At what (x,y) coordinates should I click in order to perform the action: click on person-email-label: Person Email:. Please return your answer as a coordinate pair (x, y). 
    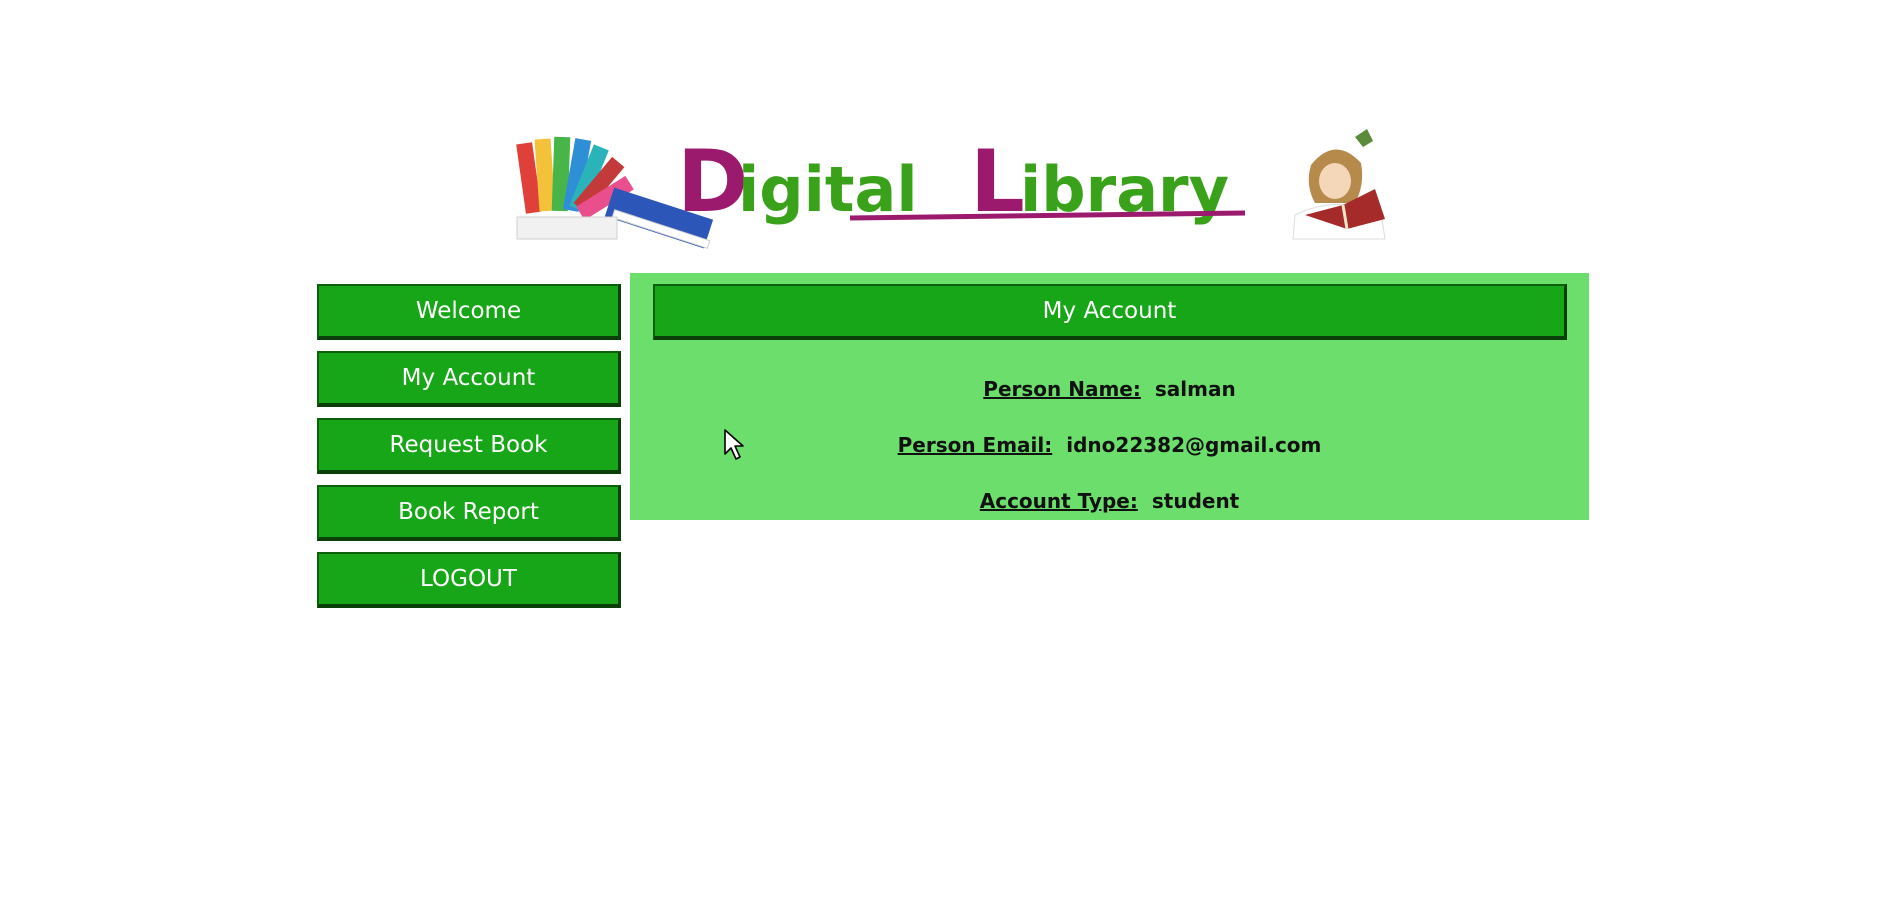
    Looking at the image, I should click on (975, 445).